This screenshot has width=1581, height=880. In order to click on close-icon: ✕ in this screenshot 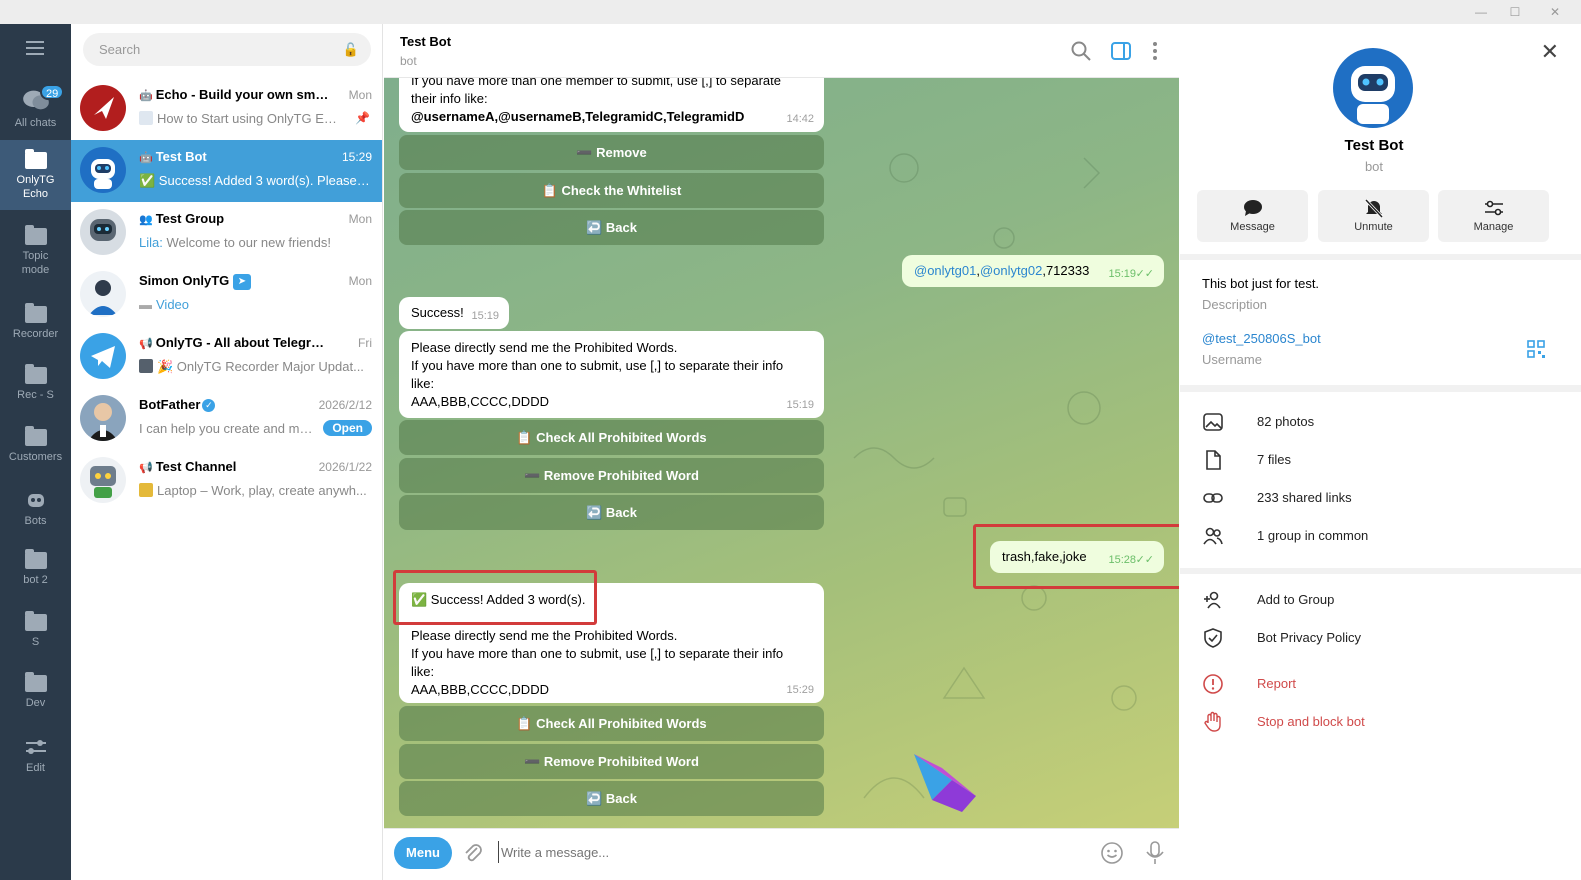, I will do `click(1550, 52)`.